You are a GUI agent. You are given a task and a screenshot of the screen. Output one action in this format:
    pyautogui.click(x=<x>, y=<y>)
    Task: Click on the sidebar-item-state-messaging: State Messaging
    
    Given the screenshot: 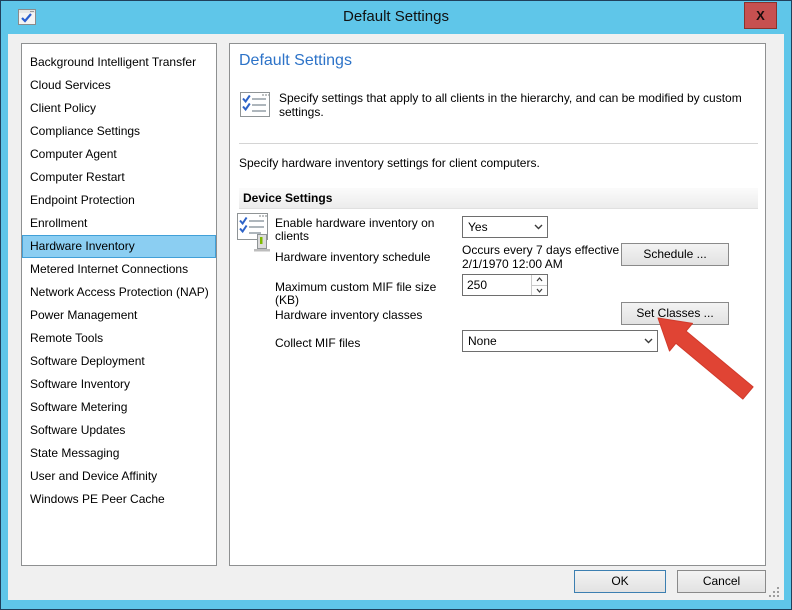 What is the action you would take?
    pyautogui.click(x=119, y=453)
    